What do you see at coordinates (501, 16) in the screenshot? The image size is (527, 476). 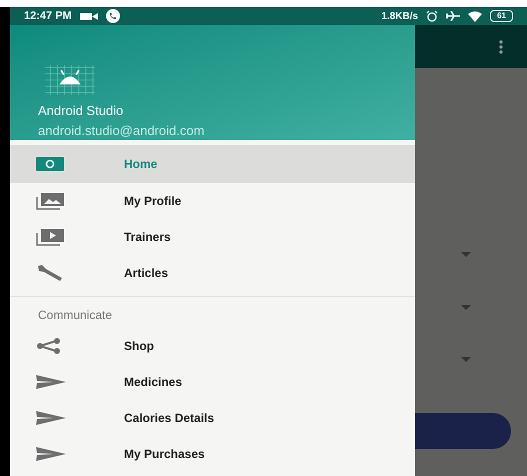 I see `battery-indicator: 61` at bounding box center [501, 16].